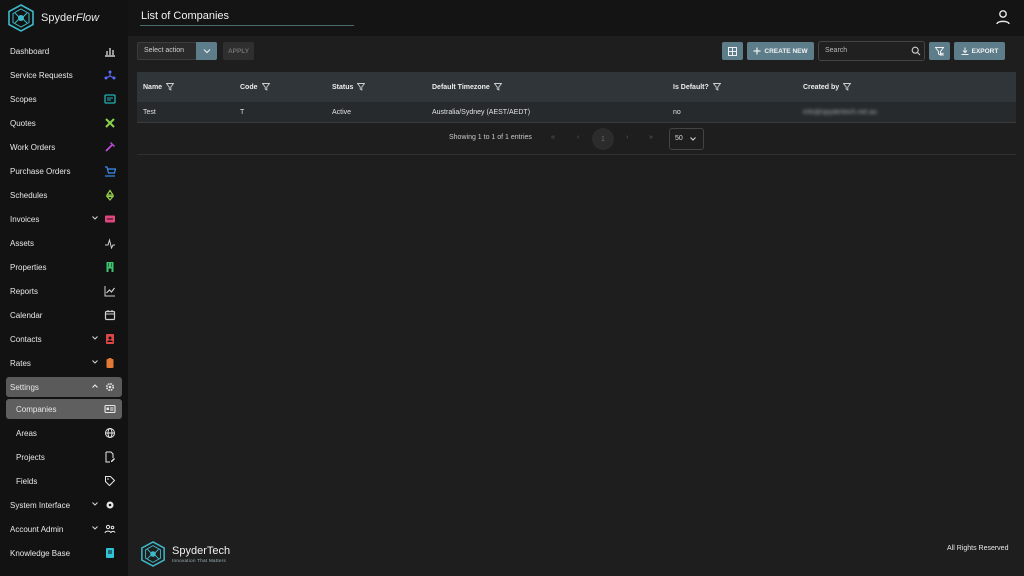  I want to click on search-input: Search, so click(871, 51).